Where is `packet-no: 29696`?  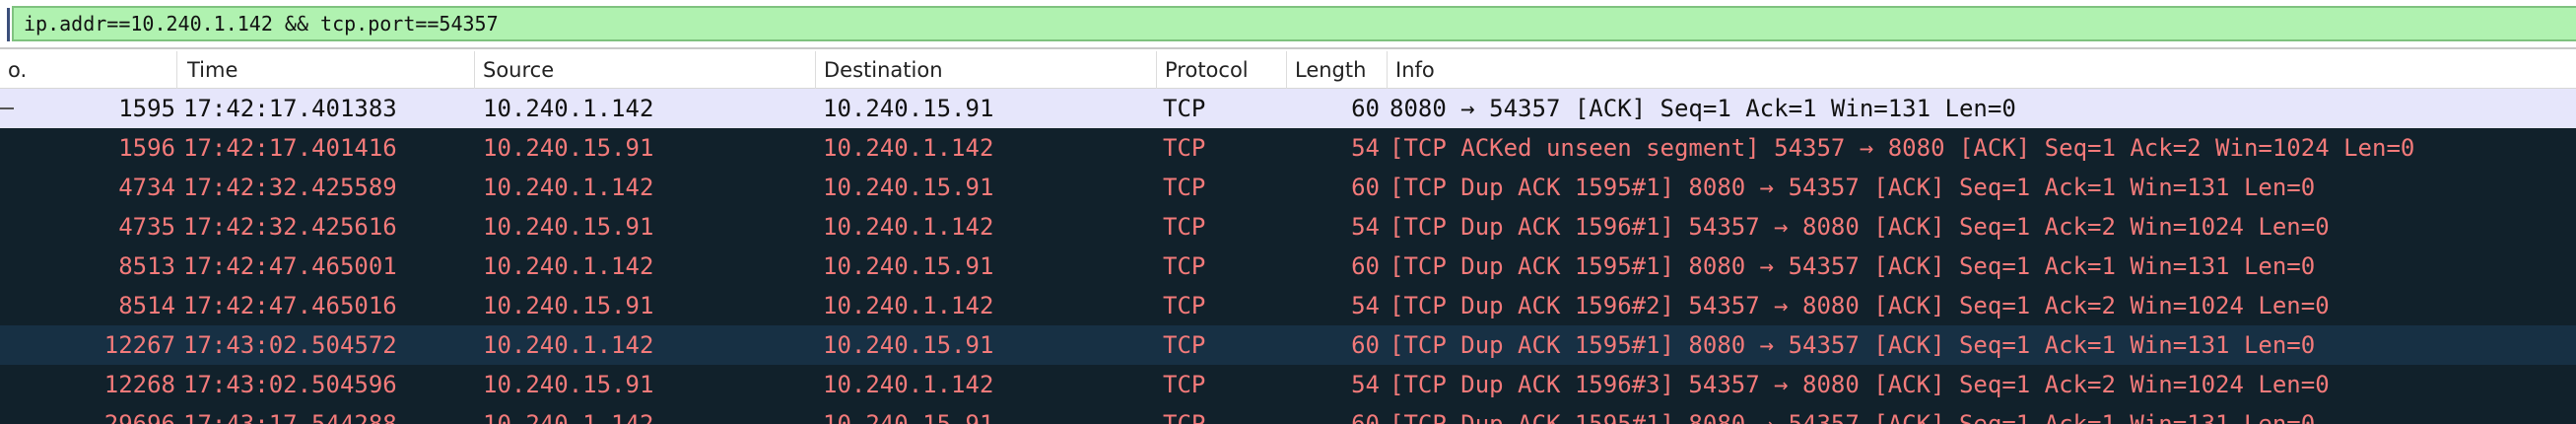
packet-no: 29696 is located at coordinates (139, 417).